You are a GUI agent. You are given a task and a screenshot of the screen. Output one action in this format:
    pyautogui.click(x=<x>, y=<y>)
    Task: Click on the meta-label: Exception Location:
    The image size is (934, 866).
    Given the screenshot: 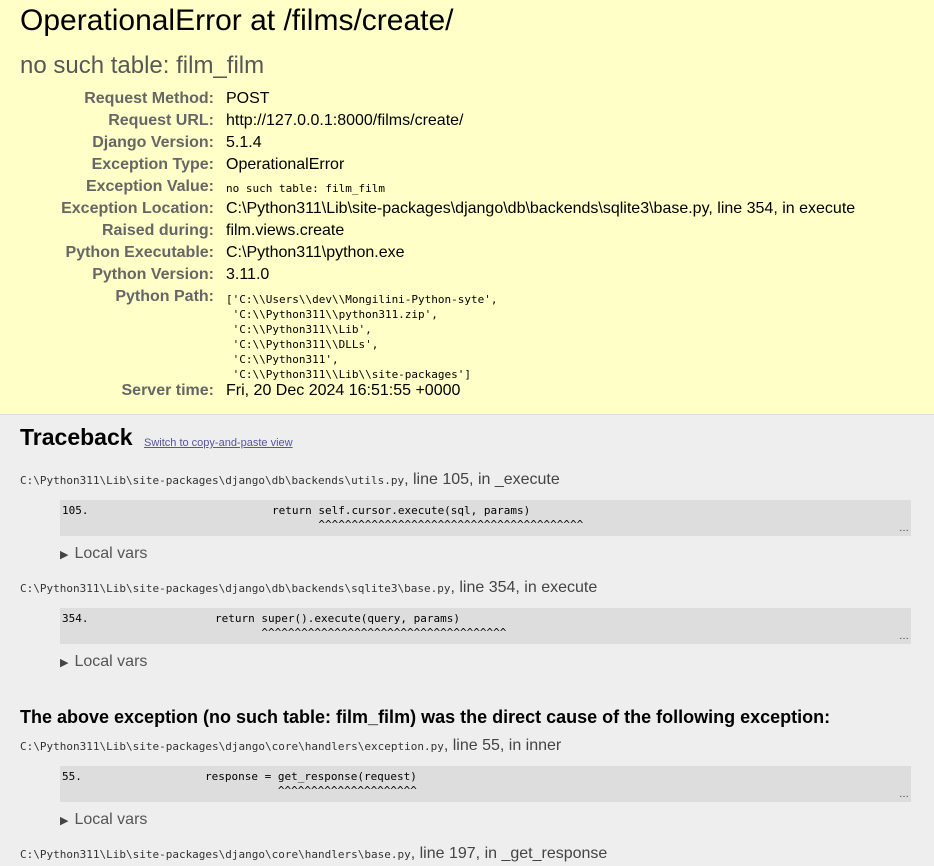 What is the action you would take?
    pyautogui.click(x=137, y=208)
    